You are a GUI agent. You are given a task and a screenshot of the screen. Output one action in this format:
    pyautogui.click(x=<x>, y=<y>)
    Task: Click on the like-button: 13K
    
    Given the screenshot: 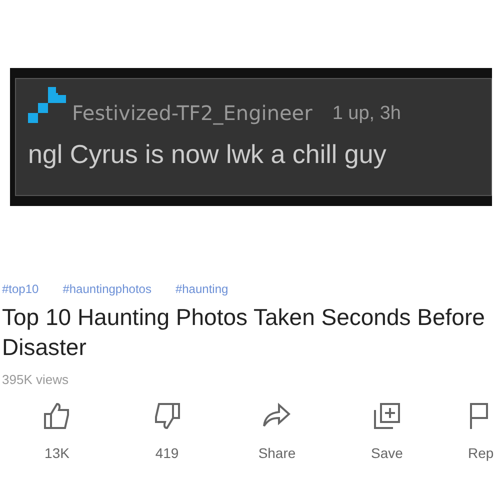 What is the action you would take?
    pyautogui.click(x=57, y=431)
    